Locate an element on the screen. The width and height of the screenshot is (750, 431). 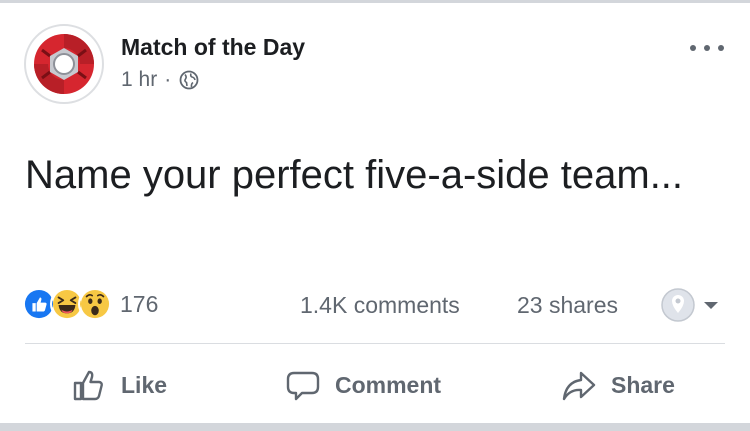
comment-label: Comment is located at coordinates (388, 384).